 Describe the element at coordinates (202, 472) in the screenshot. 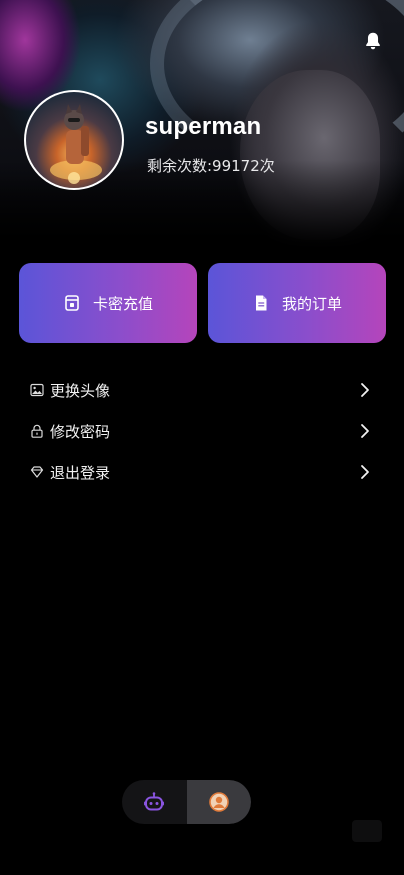

I see `menu-item-logout: 退出登录` at that location.